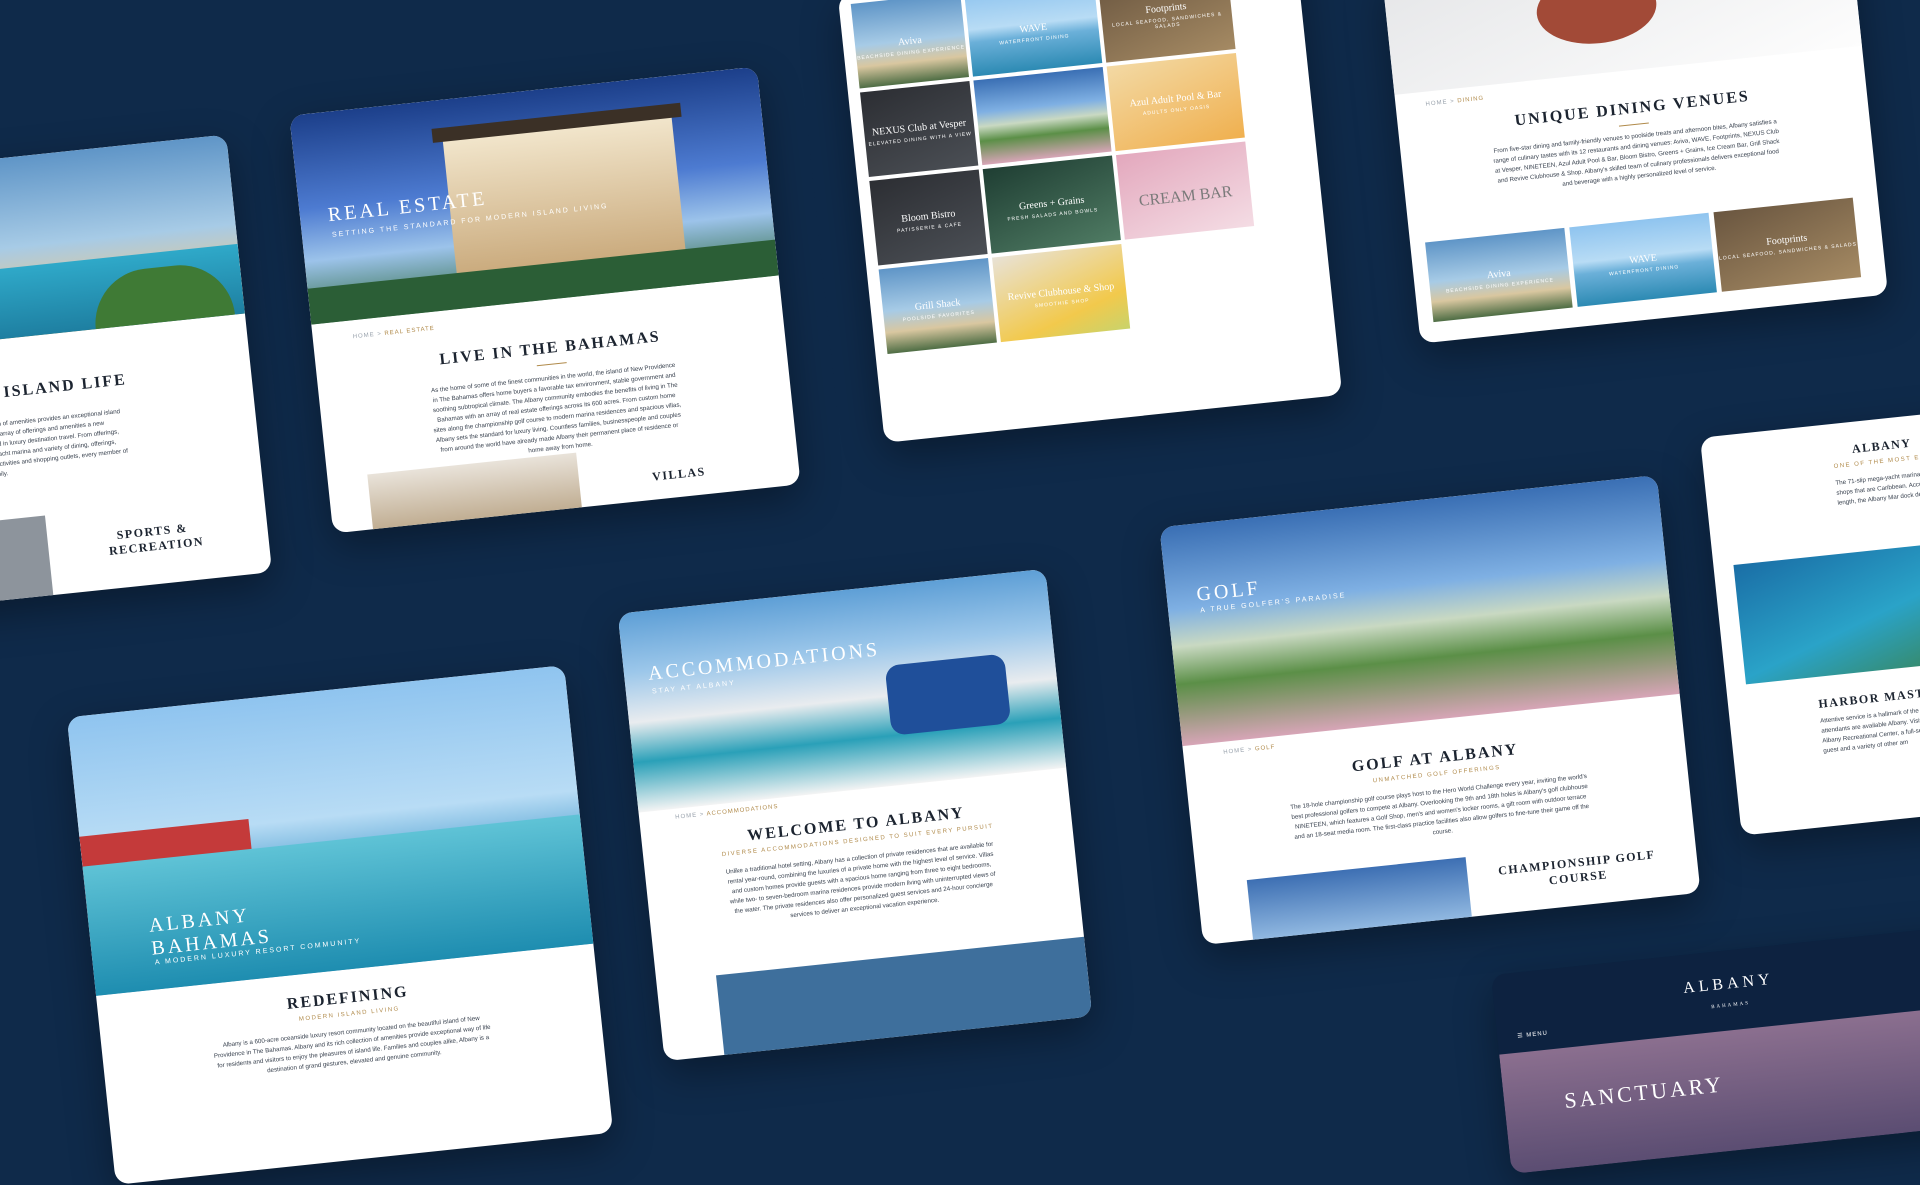  I want to click on logo: ALBANY BAHAMAS, so click(1729, 993).